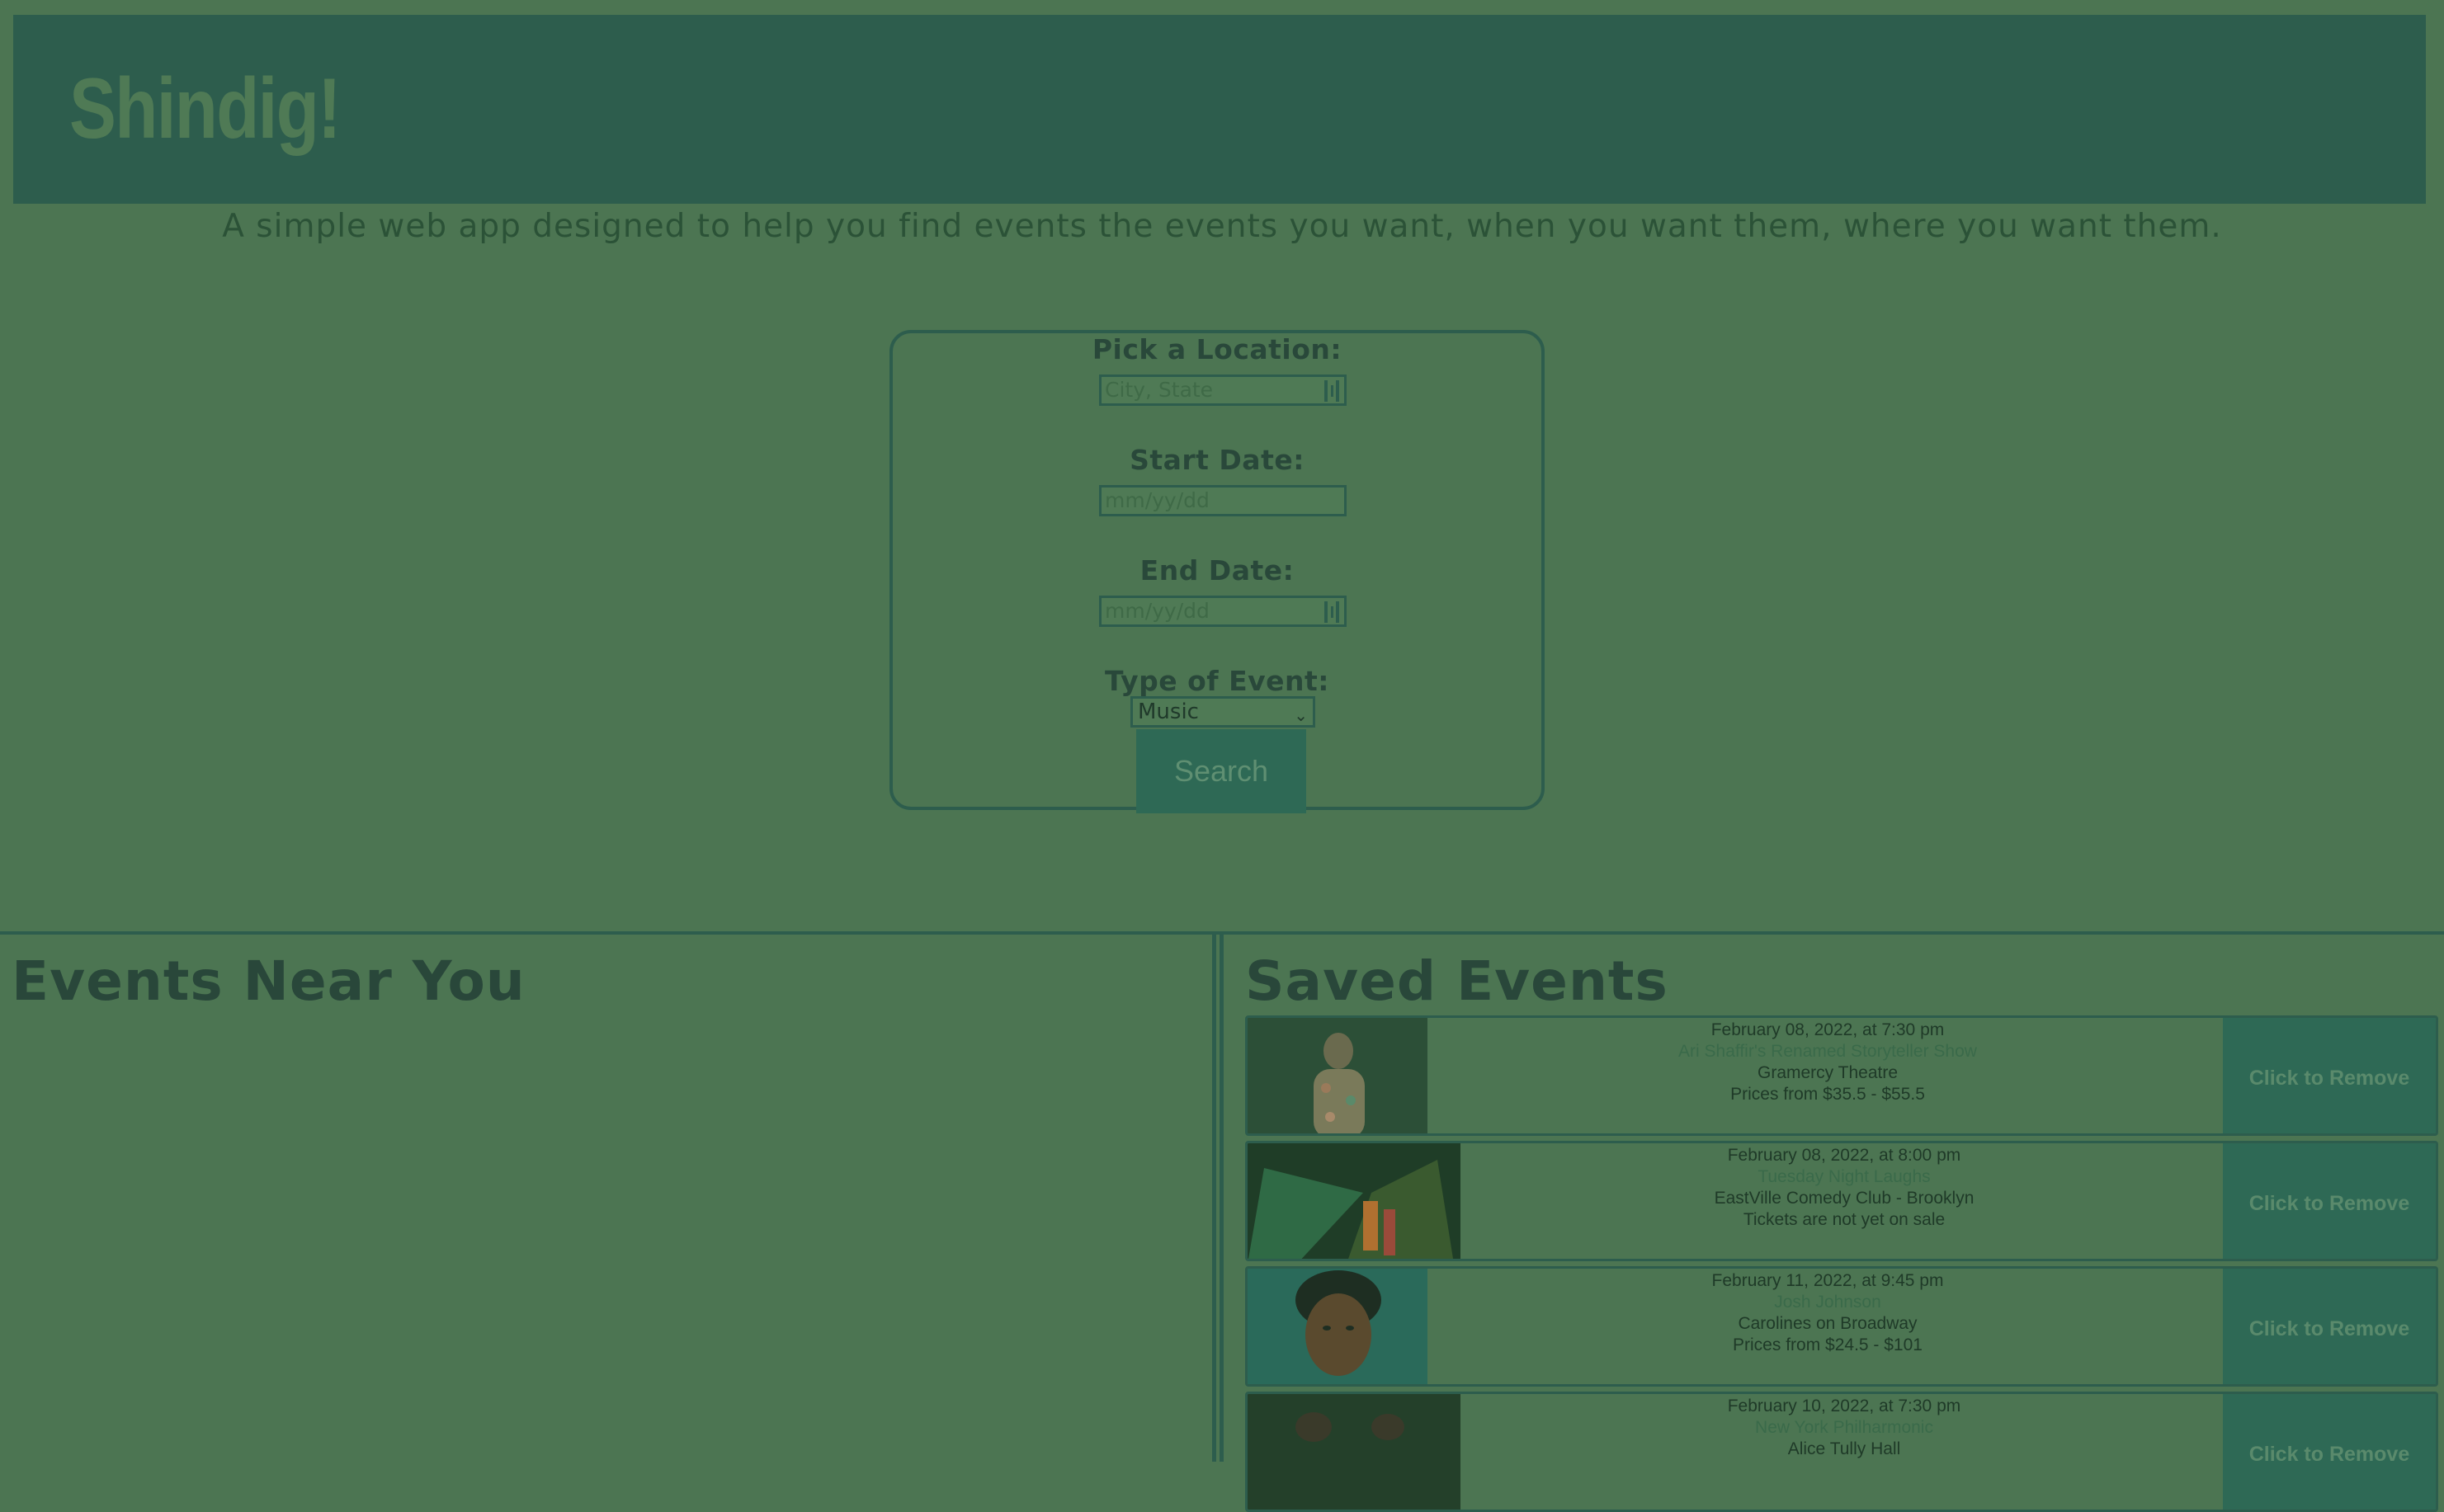 This screenshot has height=1512, width=2444. Describe the element at coordinates (1223, 500) in the screenshot. I see `start-date-input: mm/yy/dd` at that location.